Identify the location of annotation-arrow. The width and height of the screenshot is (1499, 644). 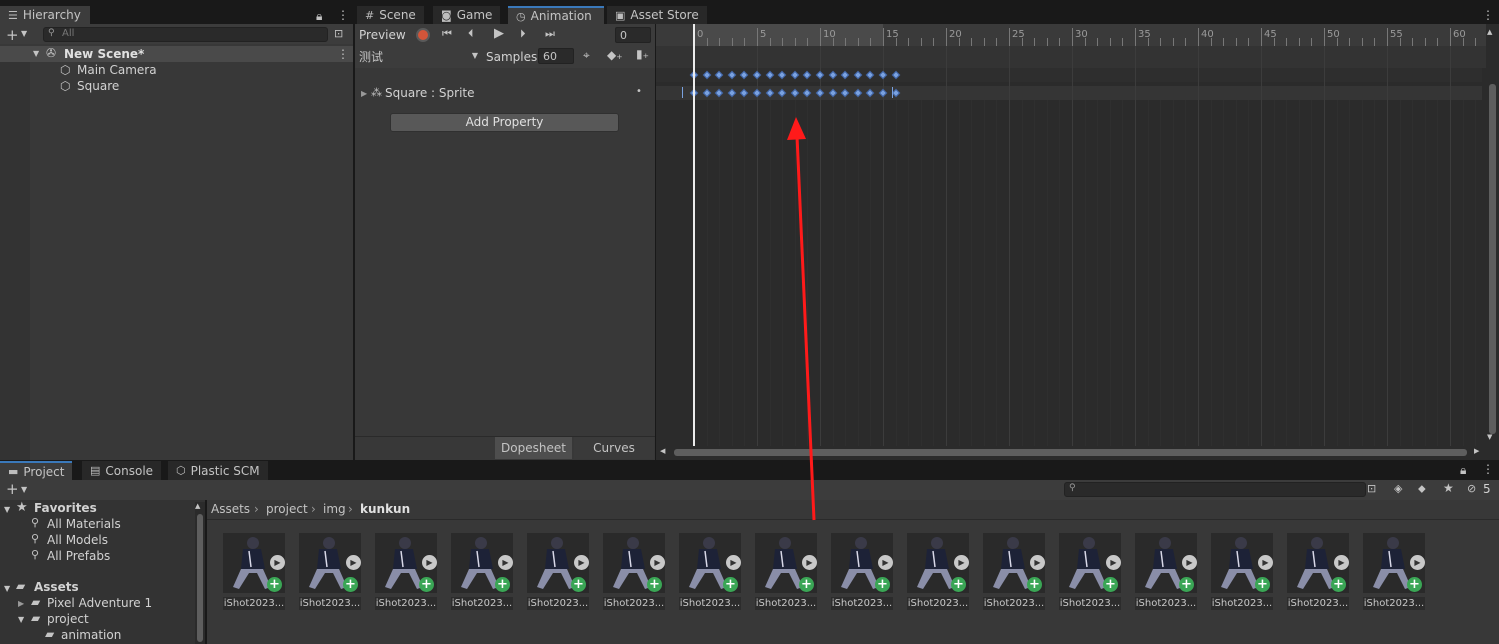
(801, 319).